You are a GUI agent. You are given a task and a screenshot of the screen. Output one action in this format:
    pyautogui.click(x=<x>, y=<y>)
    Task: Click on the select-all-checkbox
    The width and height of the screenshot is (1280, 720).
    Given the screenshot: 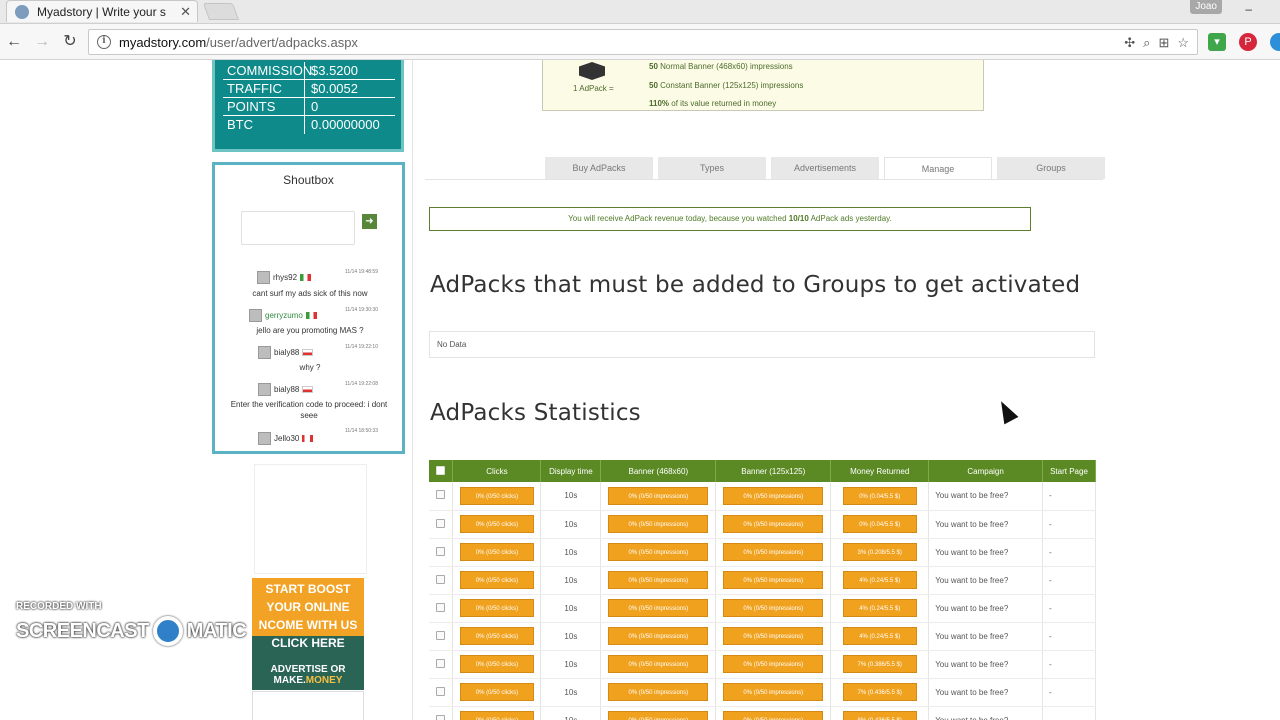 What is the action you would take?
    pyautogui.click(x=441, y=470)
    